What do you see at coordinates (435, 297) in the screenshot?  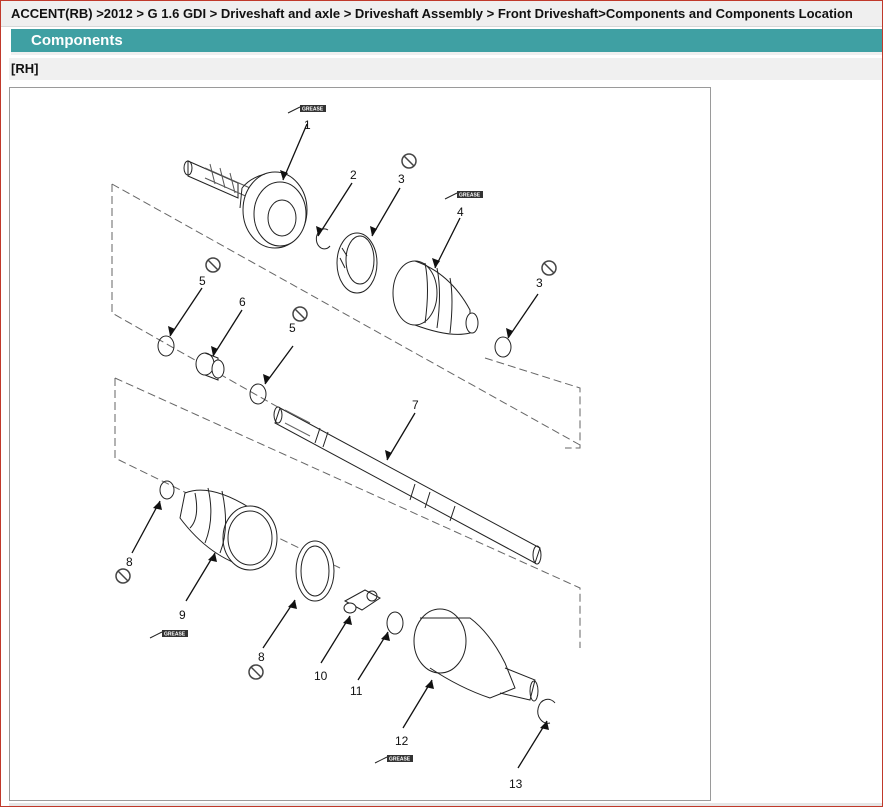 I see `outer-boot` at bounding box center [435, 297].